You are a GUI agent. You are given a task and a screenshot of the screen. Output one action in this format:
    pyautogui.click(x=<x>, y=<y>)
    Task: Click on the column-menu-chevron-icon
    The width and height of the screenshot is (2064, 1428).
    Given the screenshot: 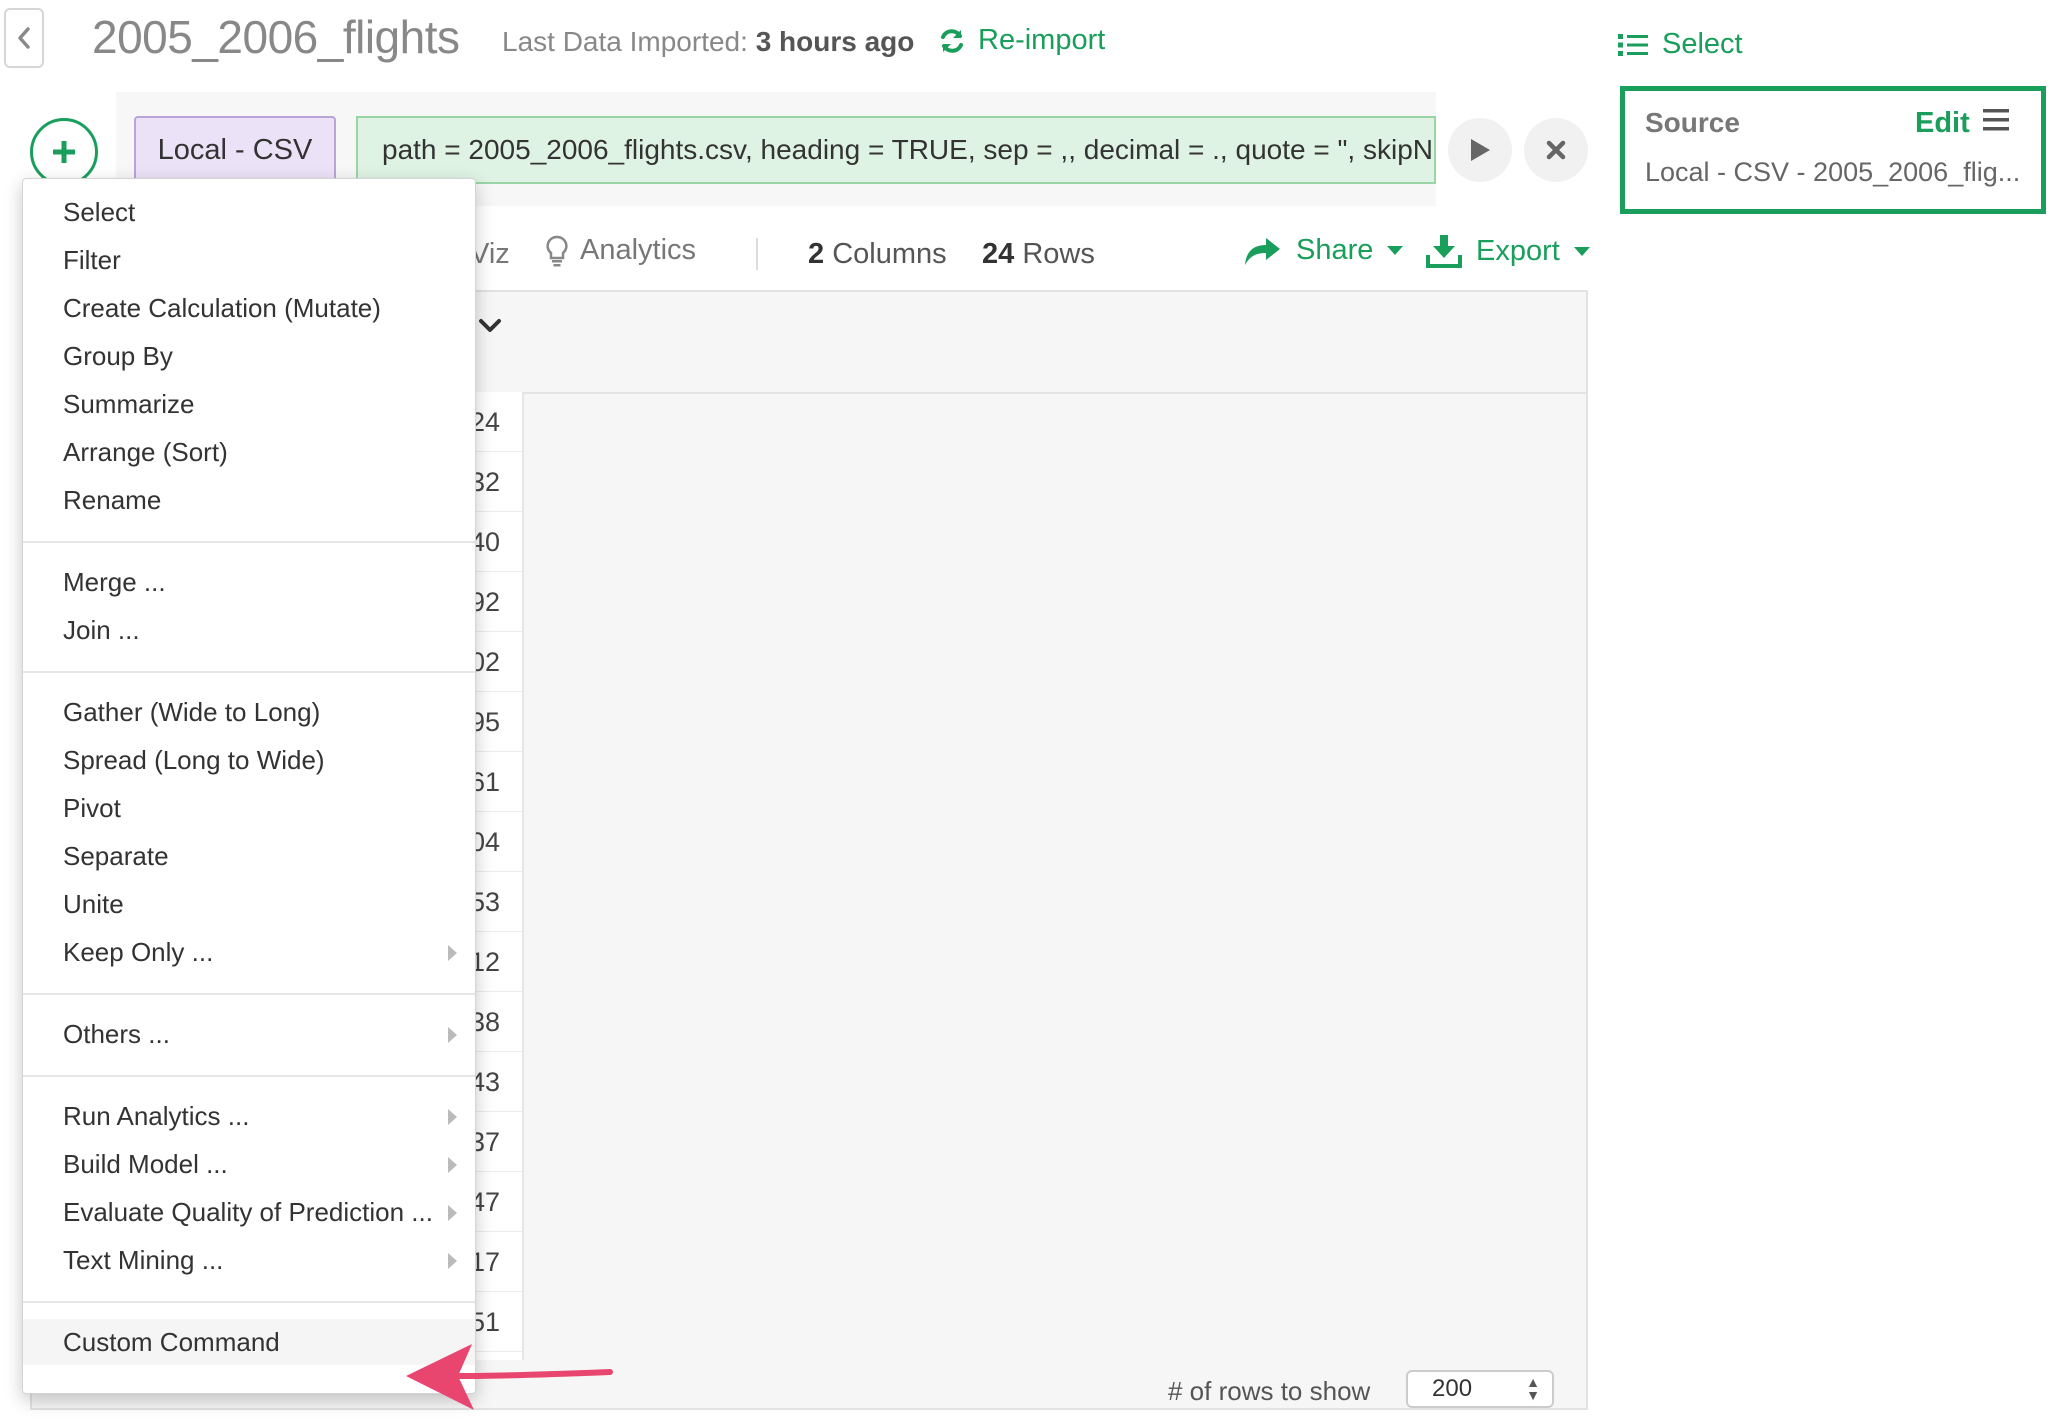 What is the action you would take?
    pyautogui.click(x=490, y=328)
    